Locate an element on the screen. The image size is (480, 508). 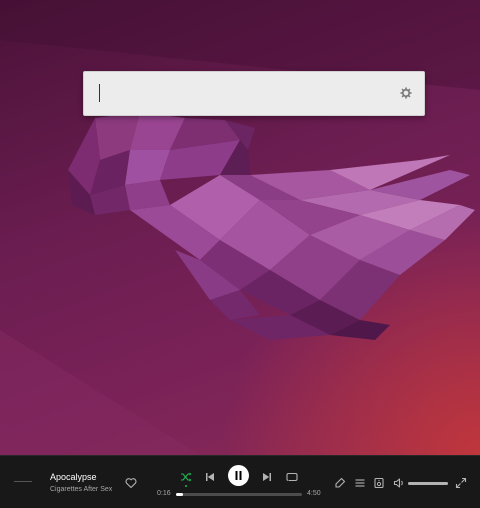
connect-device-icon is located at coordinates (379, 483).